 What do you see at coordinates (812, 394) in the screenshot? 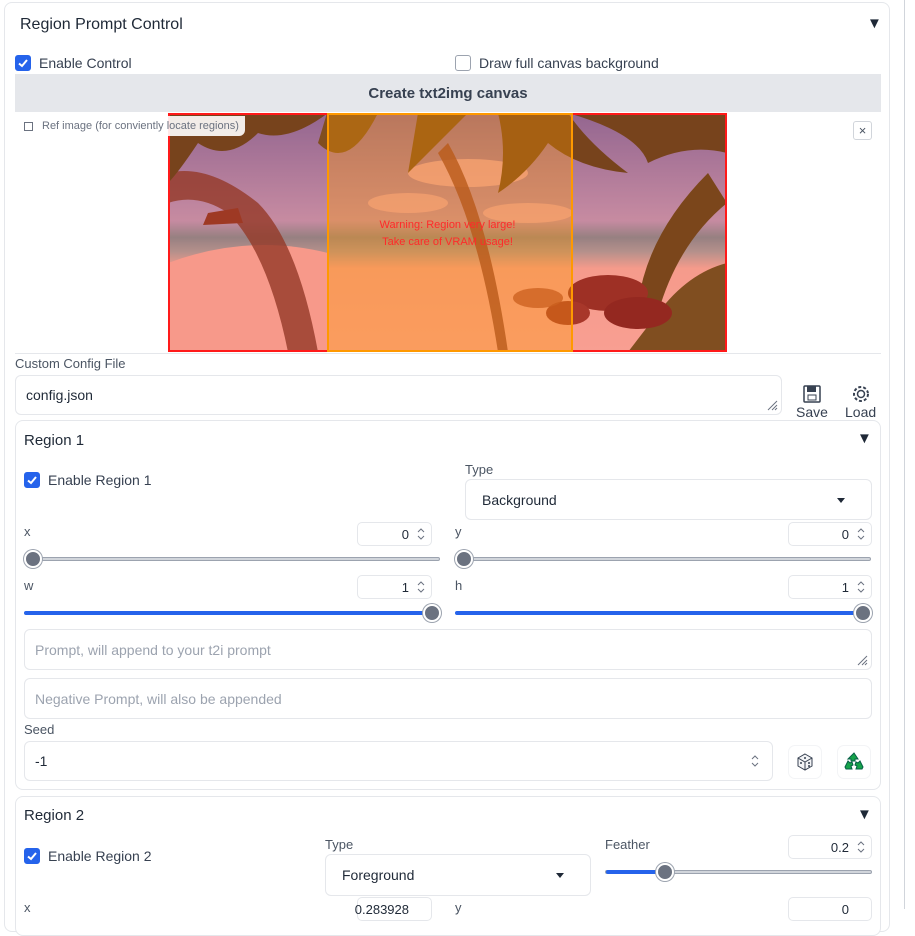
I see `floppy-disk-icon` at bounding box center [812, 394].